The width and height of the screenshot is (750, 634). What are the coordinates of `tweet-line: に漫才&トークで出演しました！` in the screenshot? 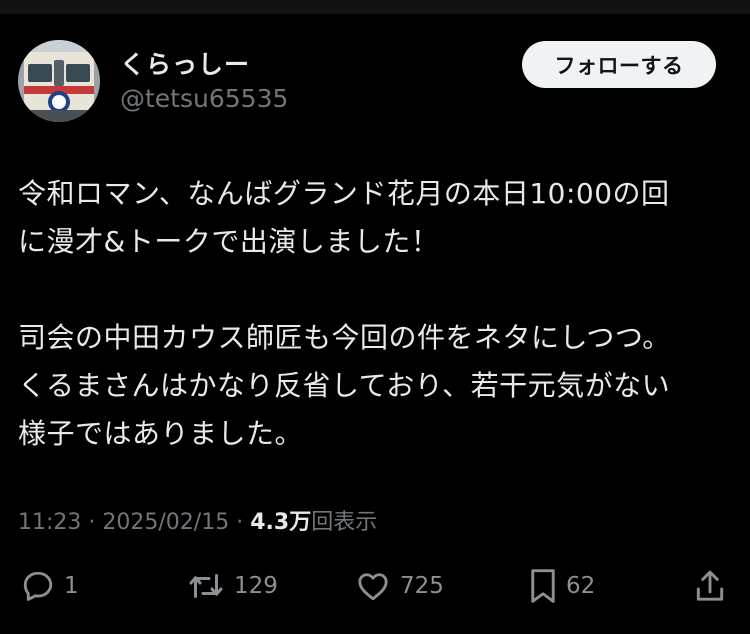 It's located at (229, 241).